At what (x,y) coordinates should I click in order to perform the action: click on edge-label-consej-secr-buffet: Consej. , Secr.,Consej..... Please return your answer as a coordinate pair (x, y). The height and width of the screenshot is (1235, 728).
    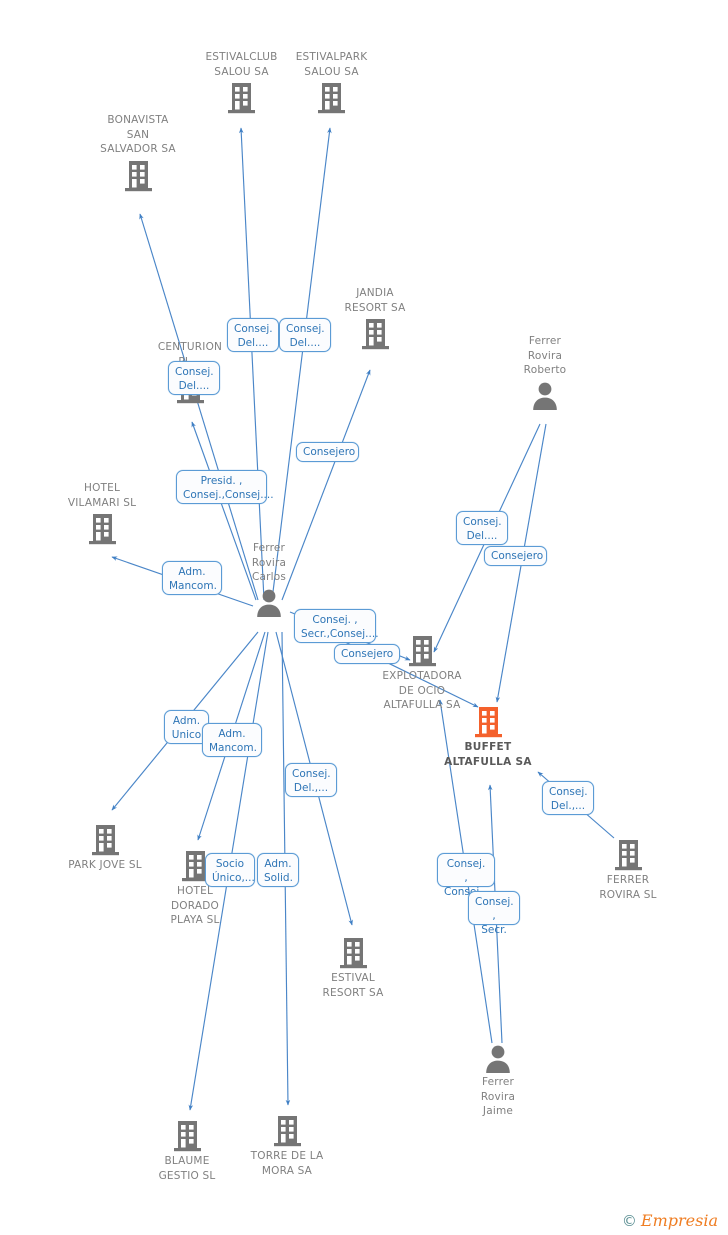
    Looking at the image, I should click on (336, 626).